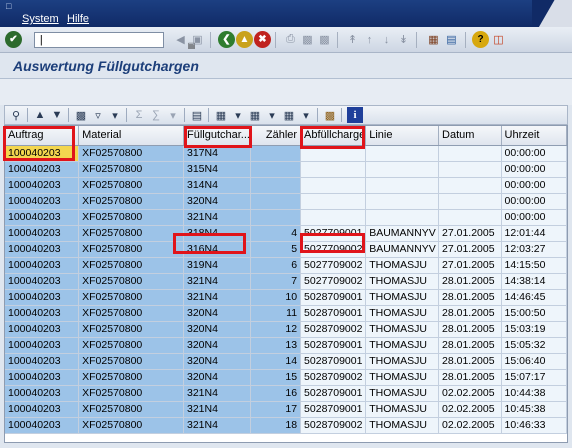 This screenshot has width=572, height=448. I want to click on find-icon: ▩, so click(307, 39).